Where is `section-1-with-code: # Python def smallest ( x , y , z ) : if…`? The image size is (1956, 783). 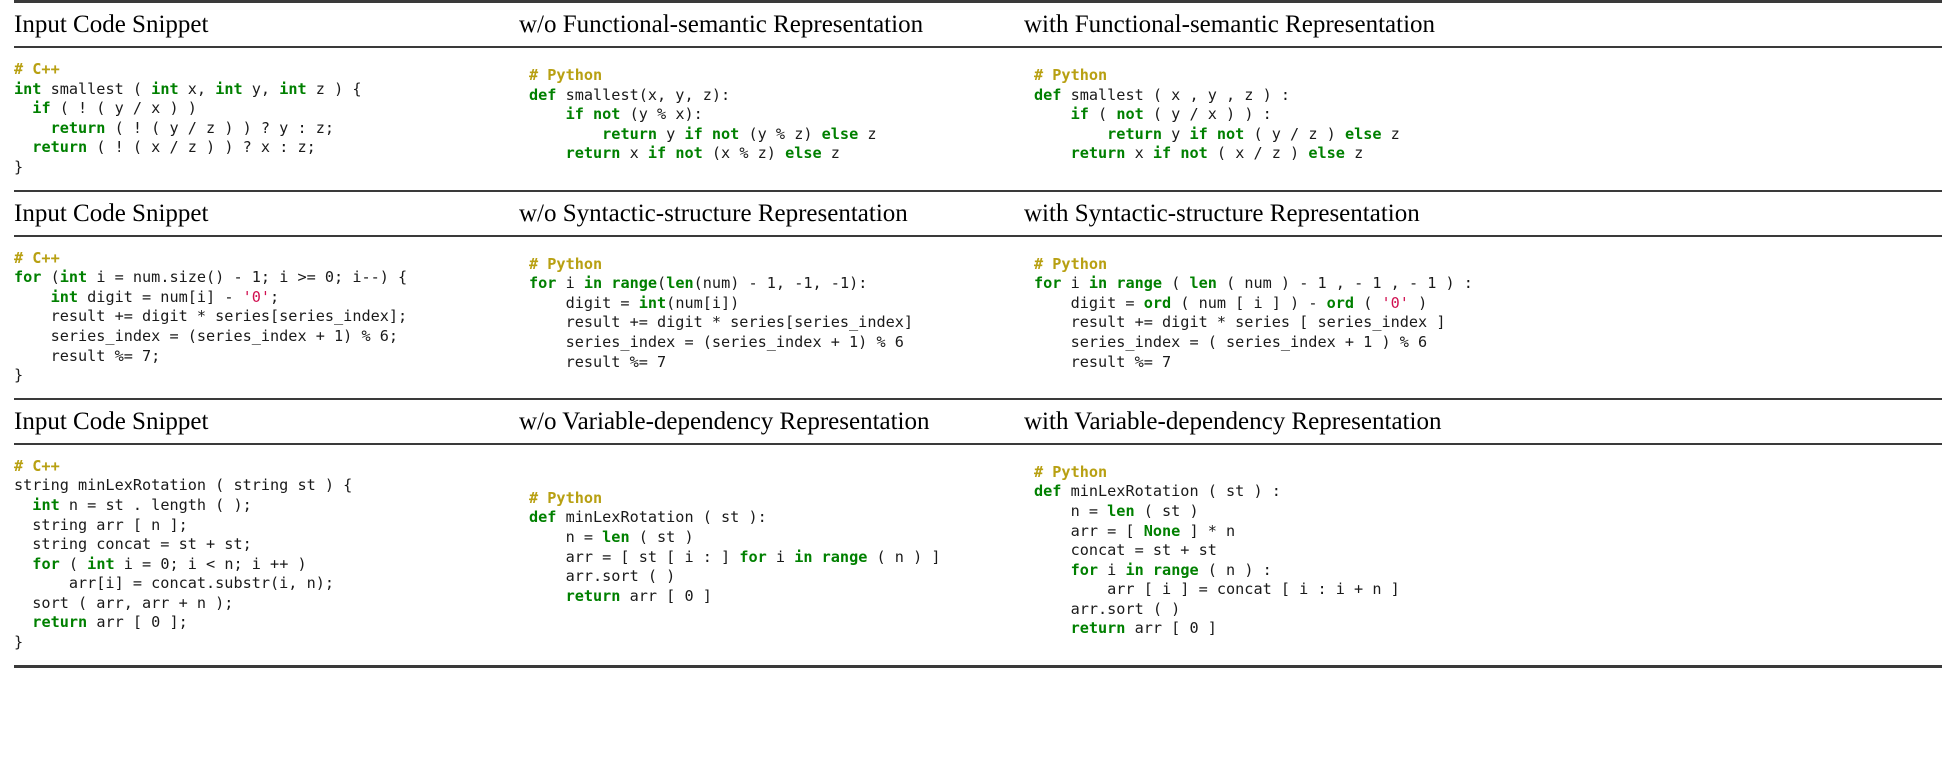
section-1-with-code: # Python def smallest ( x , y , z ) : if… is located at coordinates (1217, 114).